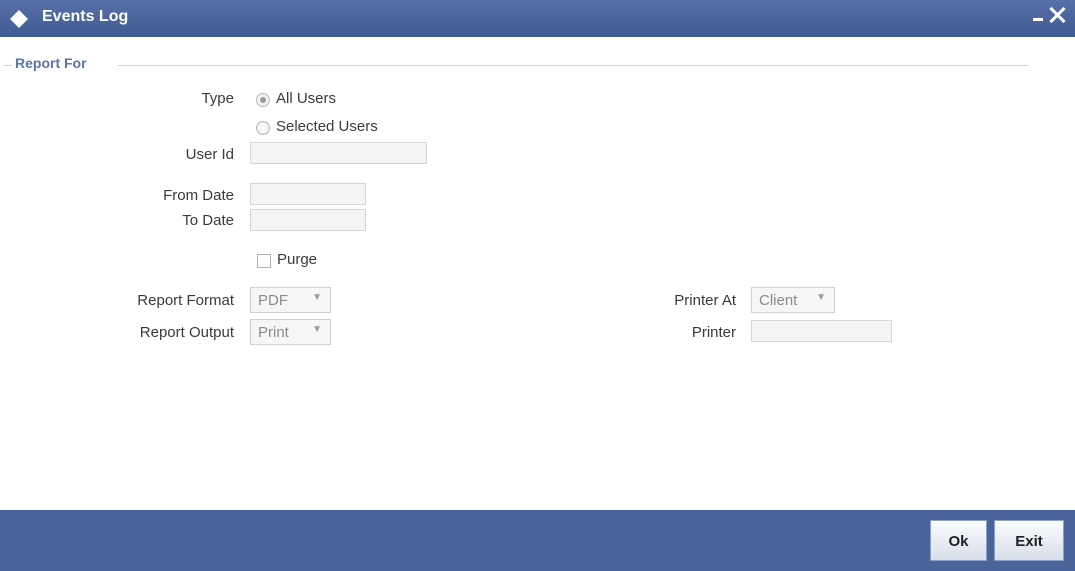  Describe the element at coordinates (327, 126) in the screenshot. I see `radio-selected-users-label: Selected Users` at that location.